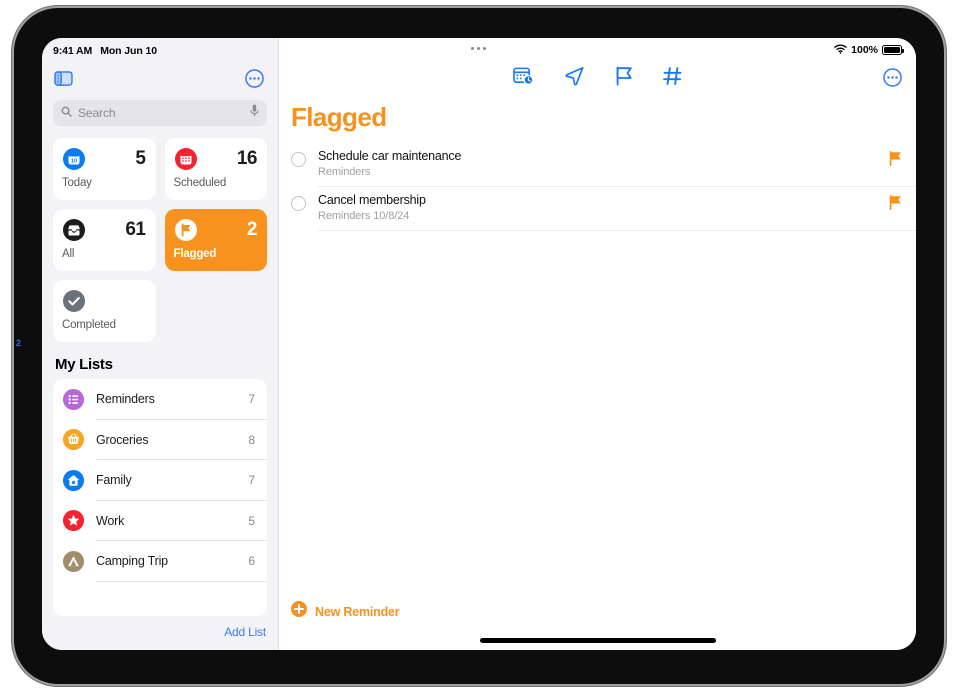 The image size is (958, 692). What do you see at coordinates (478, 48) in the screenshot?
I see `window-dots-icon` at bounding box center [478, 48].